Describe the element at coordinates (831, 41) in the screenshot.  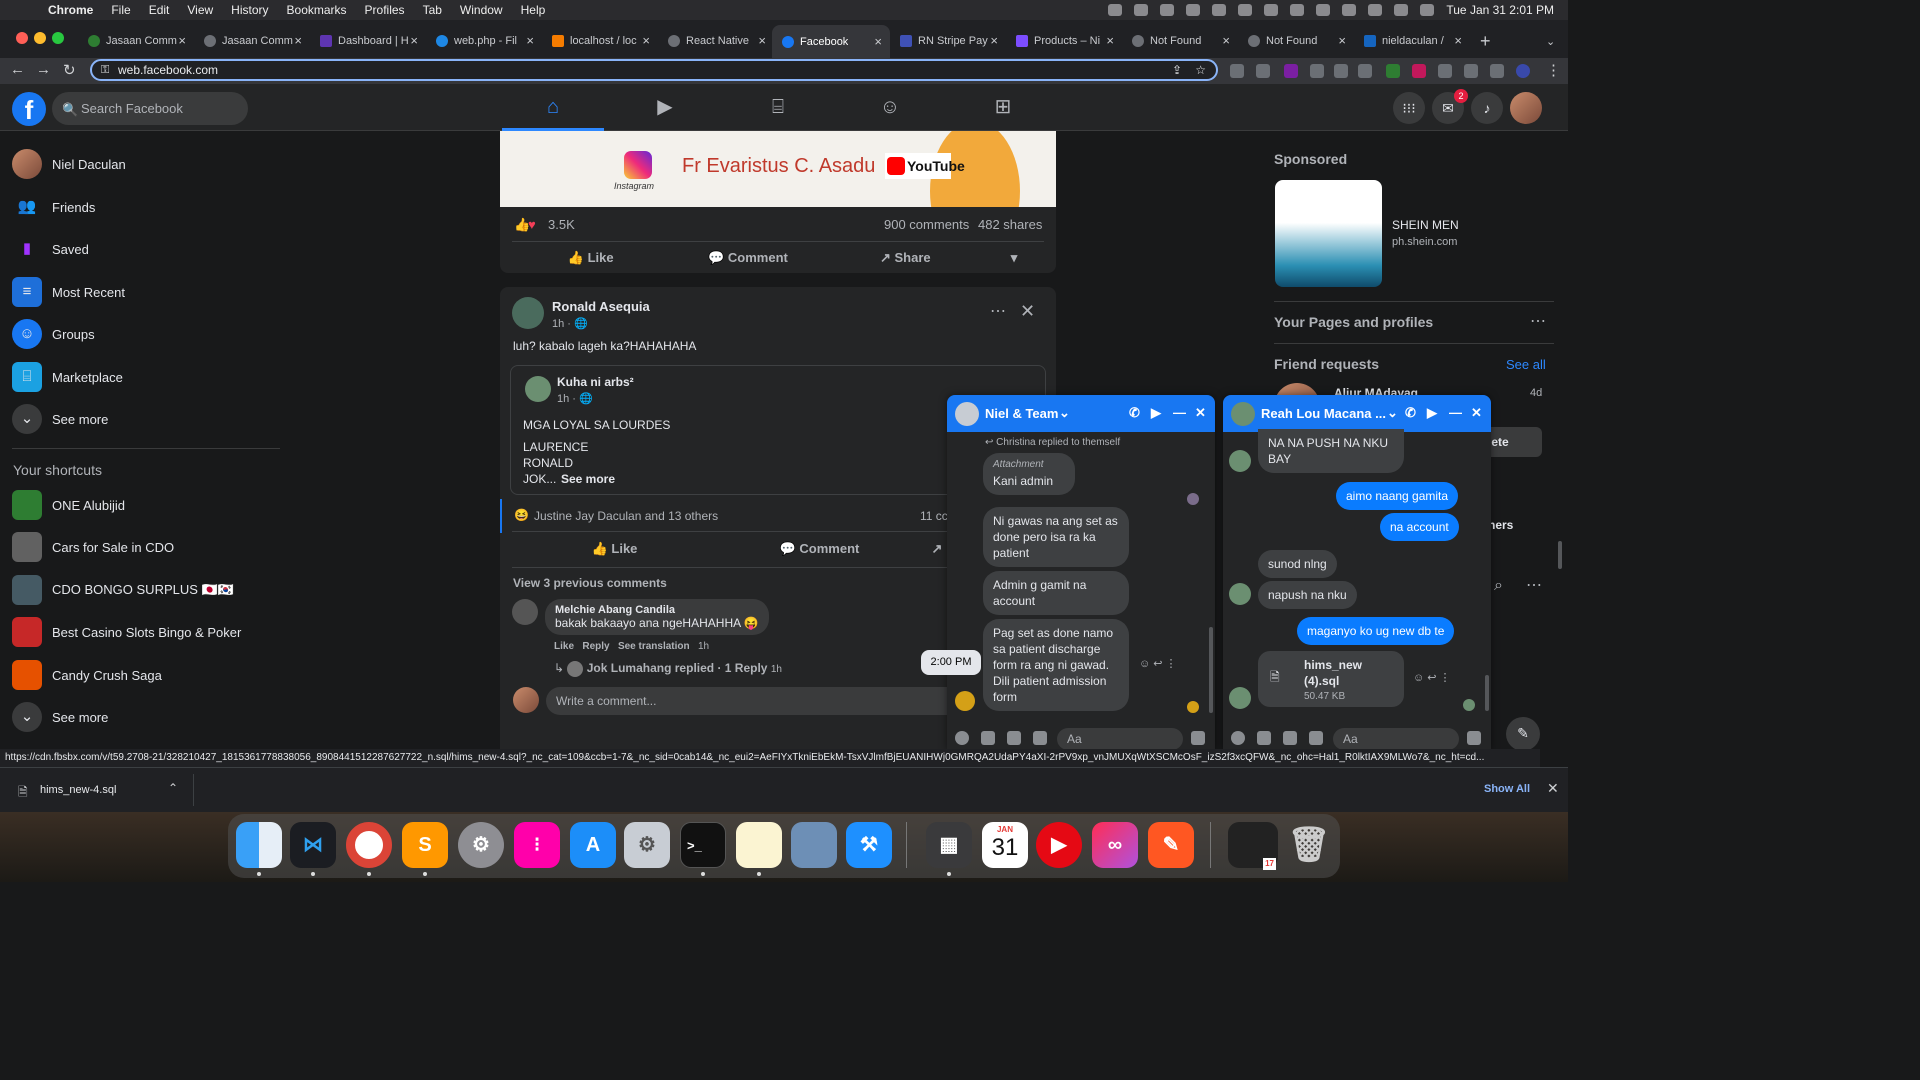
I see `browser-tab-active: Facebook ×` at that location.